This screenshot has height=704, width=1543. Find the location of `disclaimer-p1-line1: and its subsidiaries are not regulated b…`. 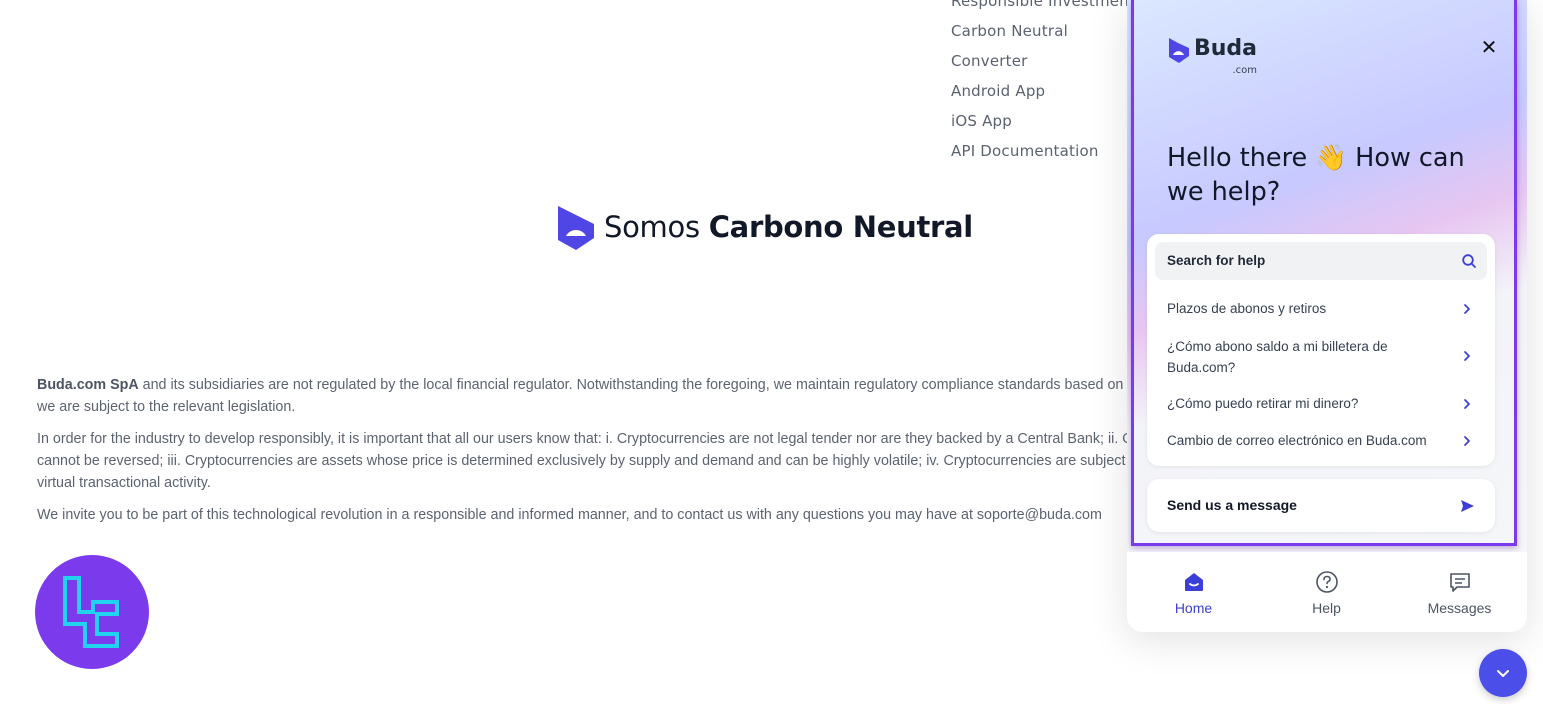

disclaimer-p1-line1: and its subsidiaries are not regulated b… is located at coordinates (632, 385).